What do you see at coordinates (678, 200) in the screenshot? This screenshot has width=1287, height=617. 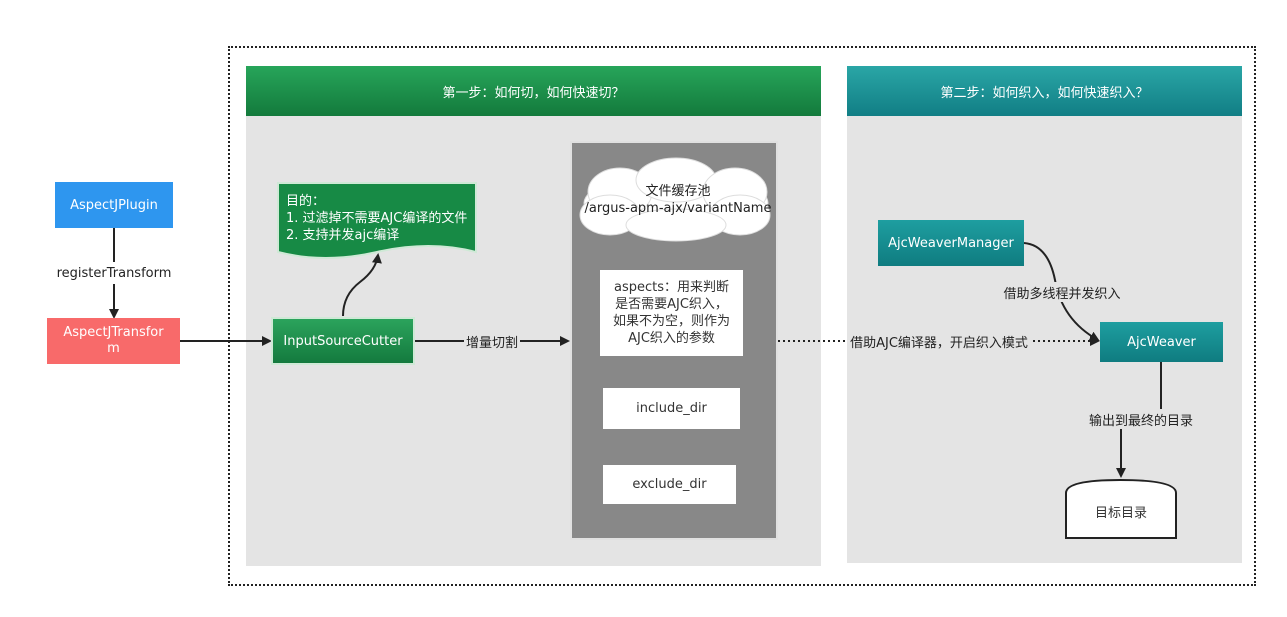 I see `file-cache-pool-label: 文件缓存池 /argus-apm-ajx/variantName` at bounding box center [678, 200].